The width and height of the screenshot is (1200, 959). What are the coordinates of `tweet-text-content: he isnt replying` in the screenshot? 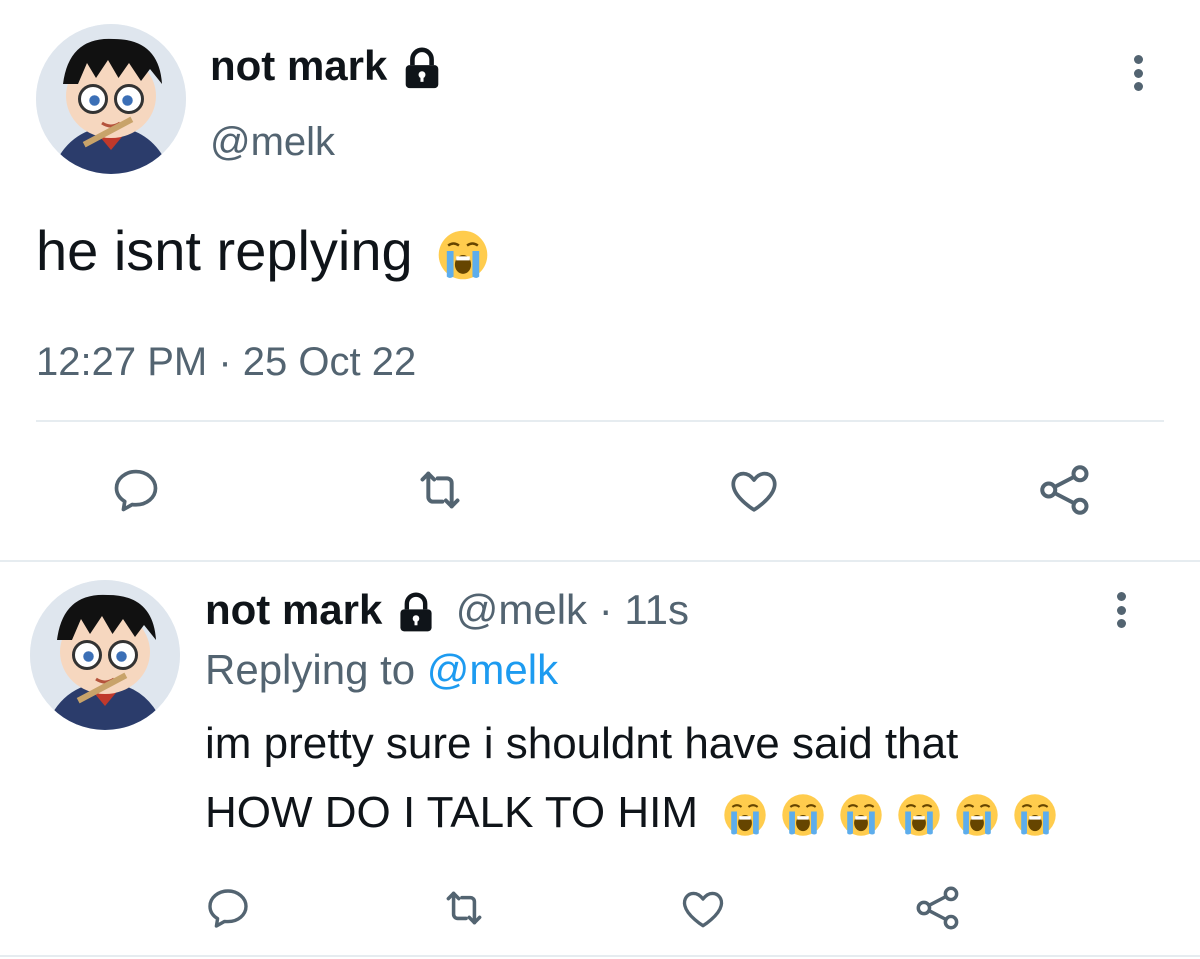 It's located at (224, 250).